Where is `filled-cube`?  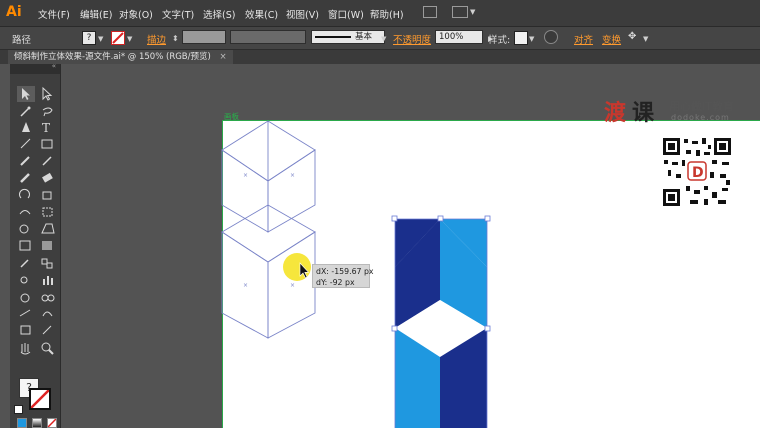
filled-cube is located at coordinates (441, 323).